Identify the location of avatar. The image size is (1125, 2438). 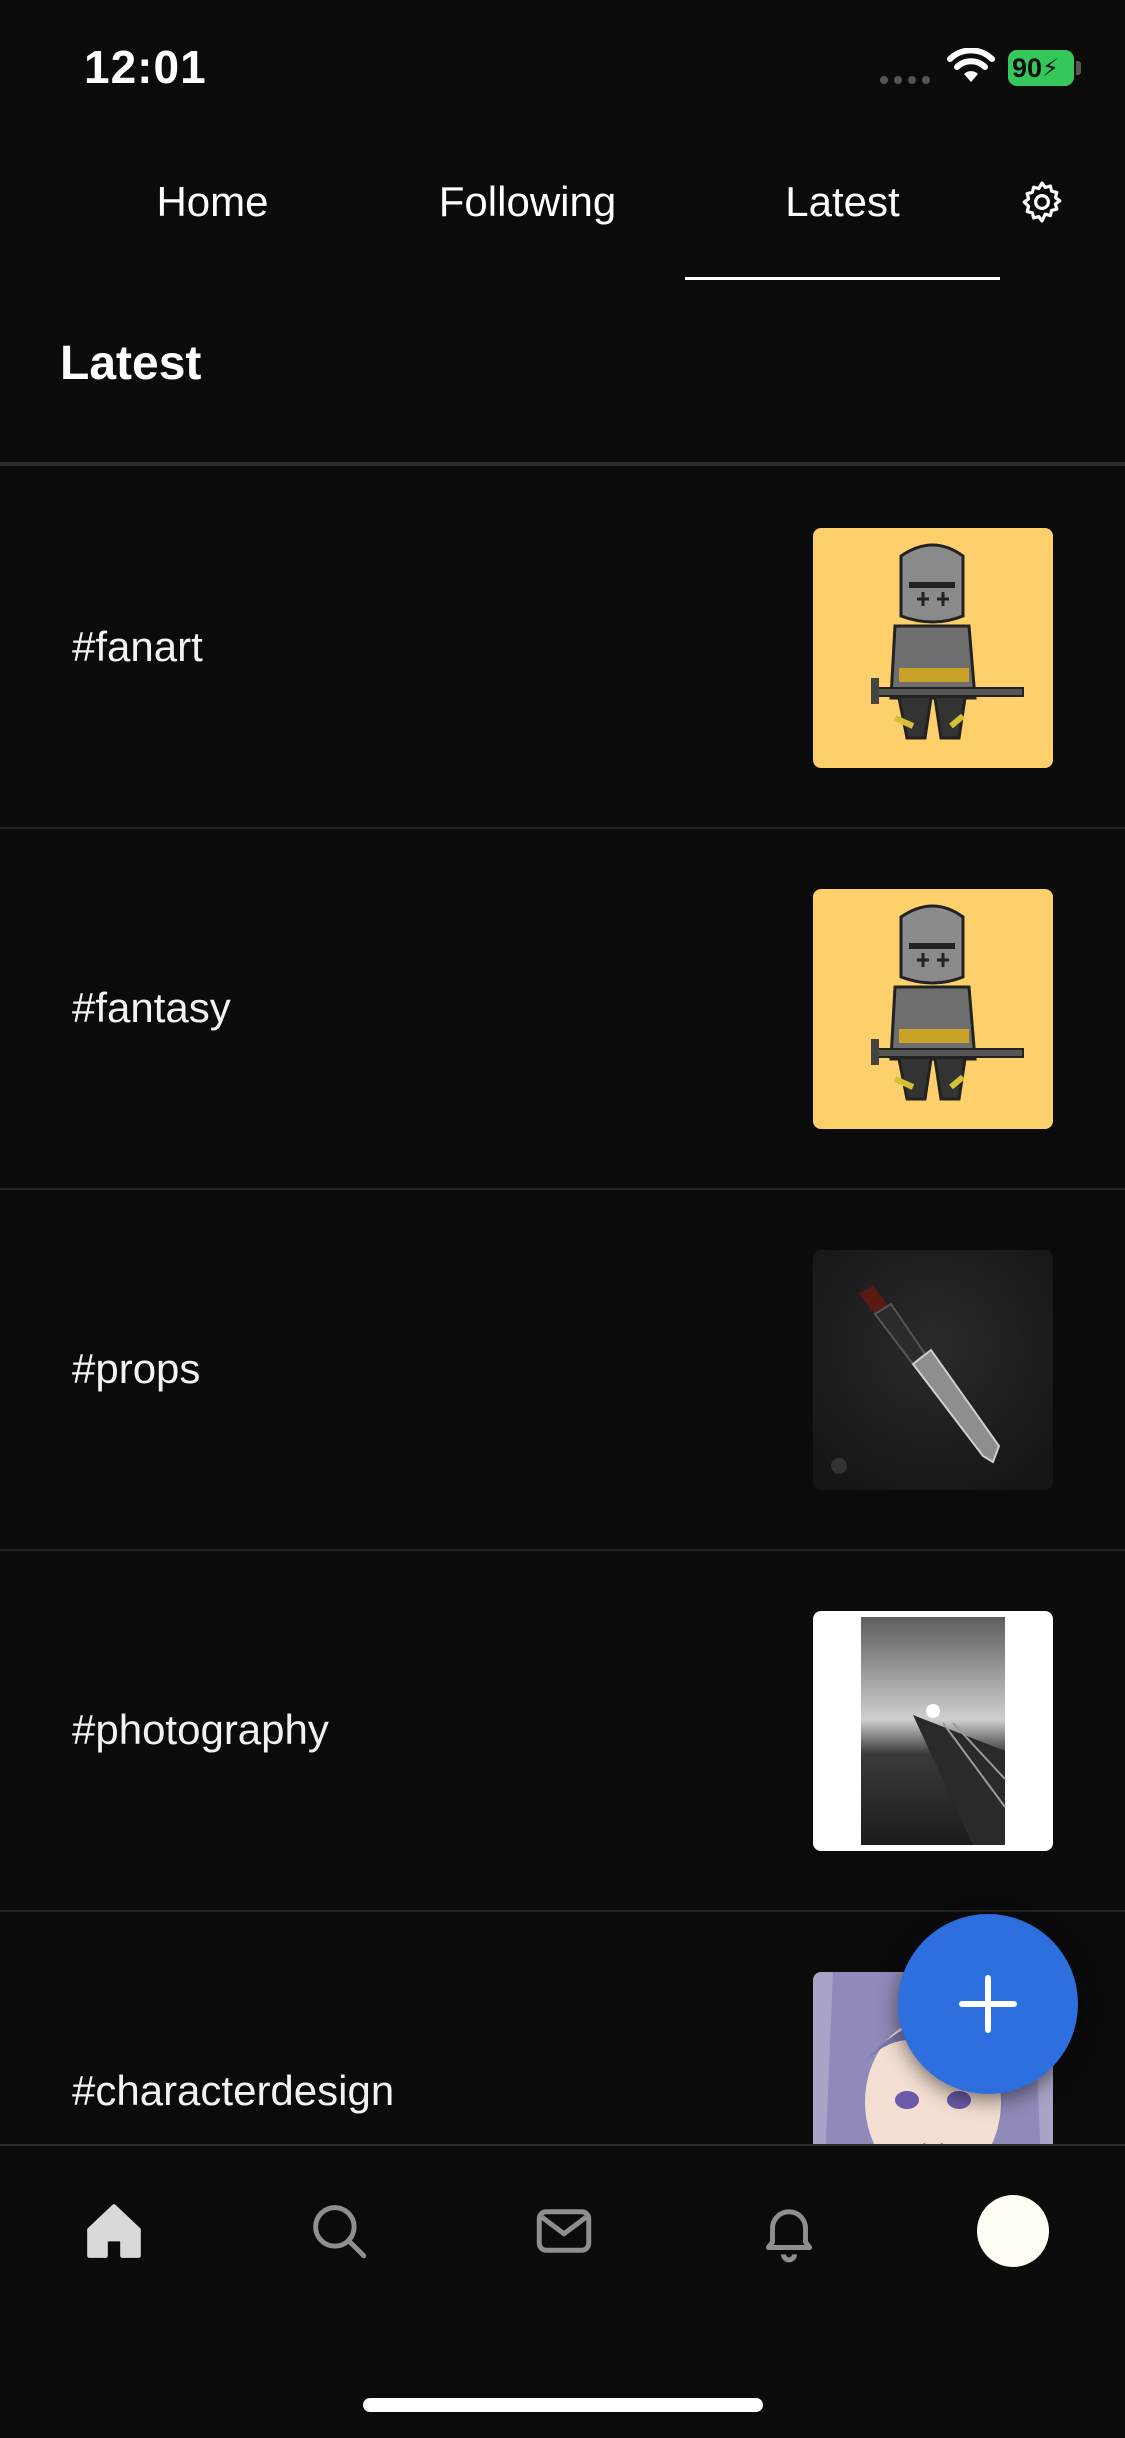
(1013, 2231).